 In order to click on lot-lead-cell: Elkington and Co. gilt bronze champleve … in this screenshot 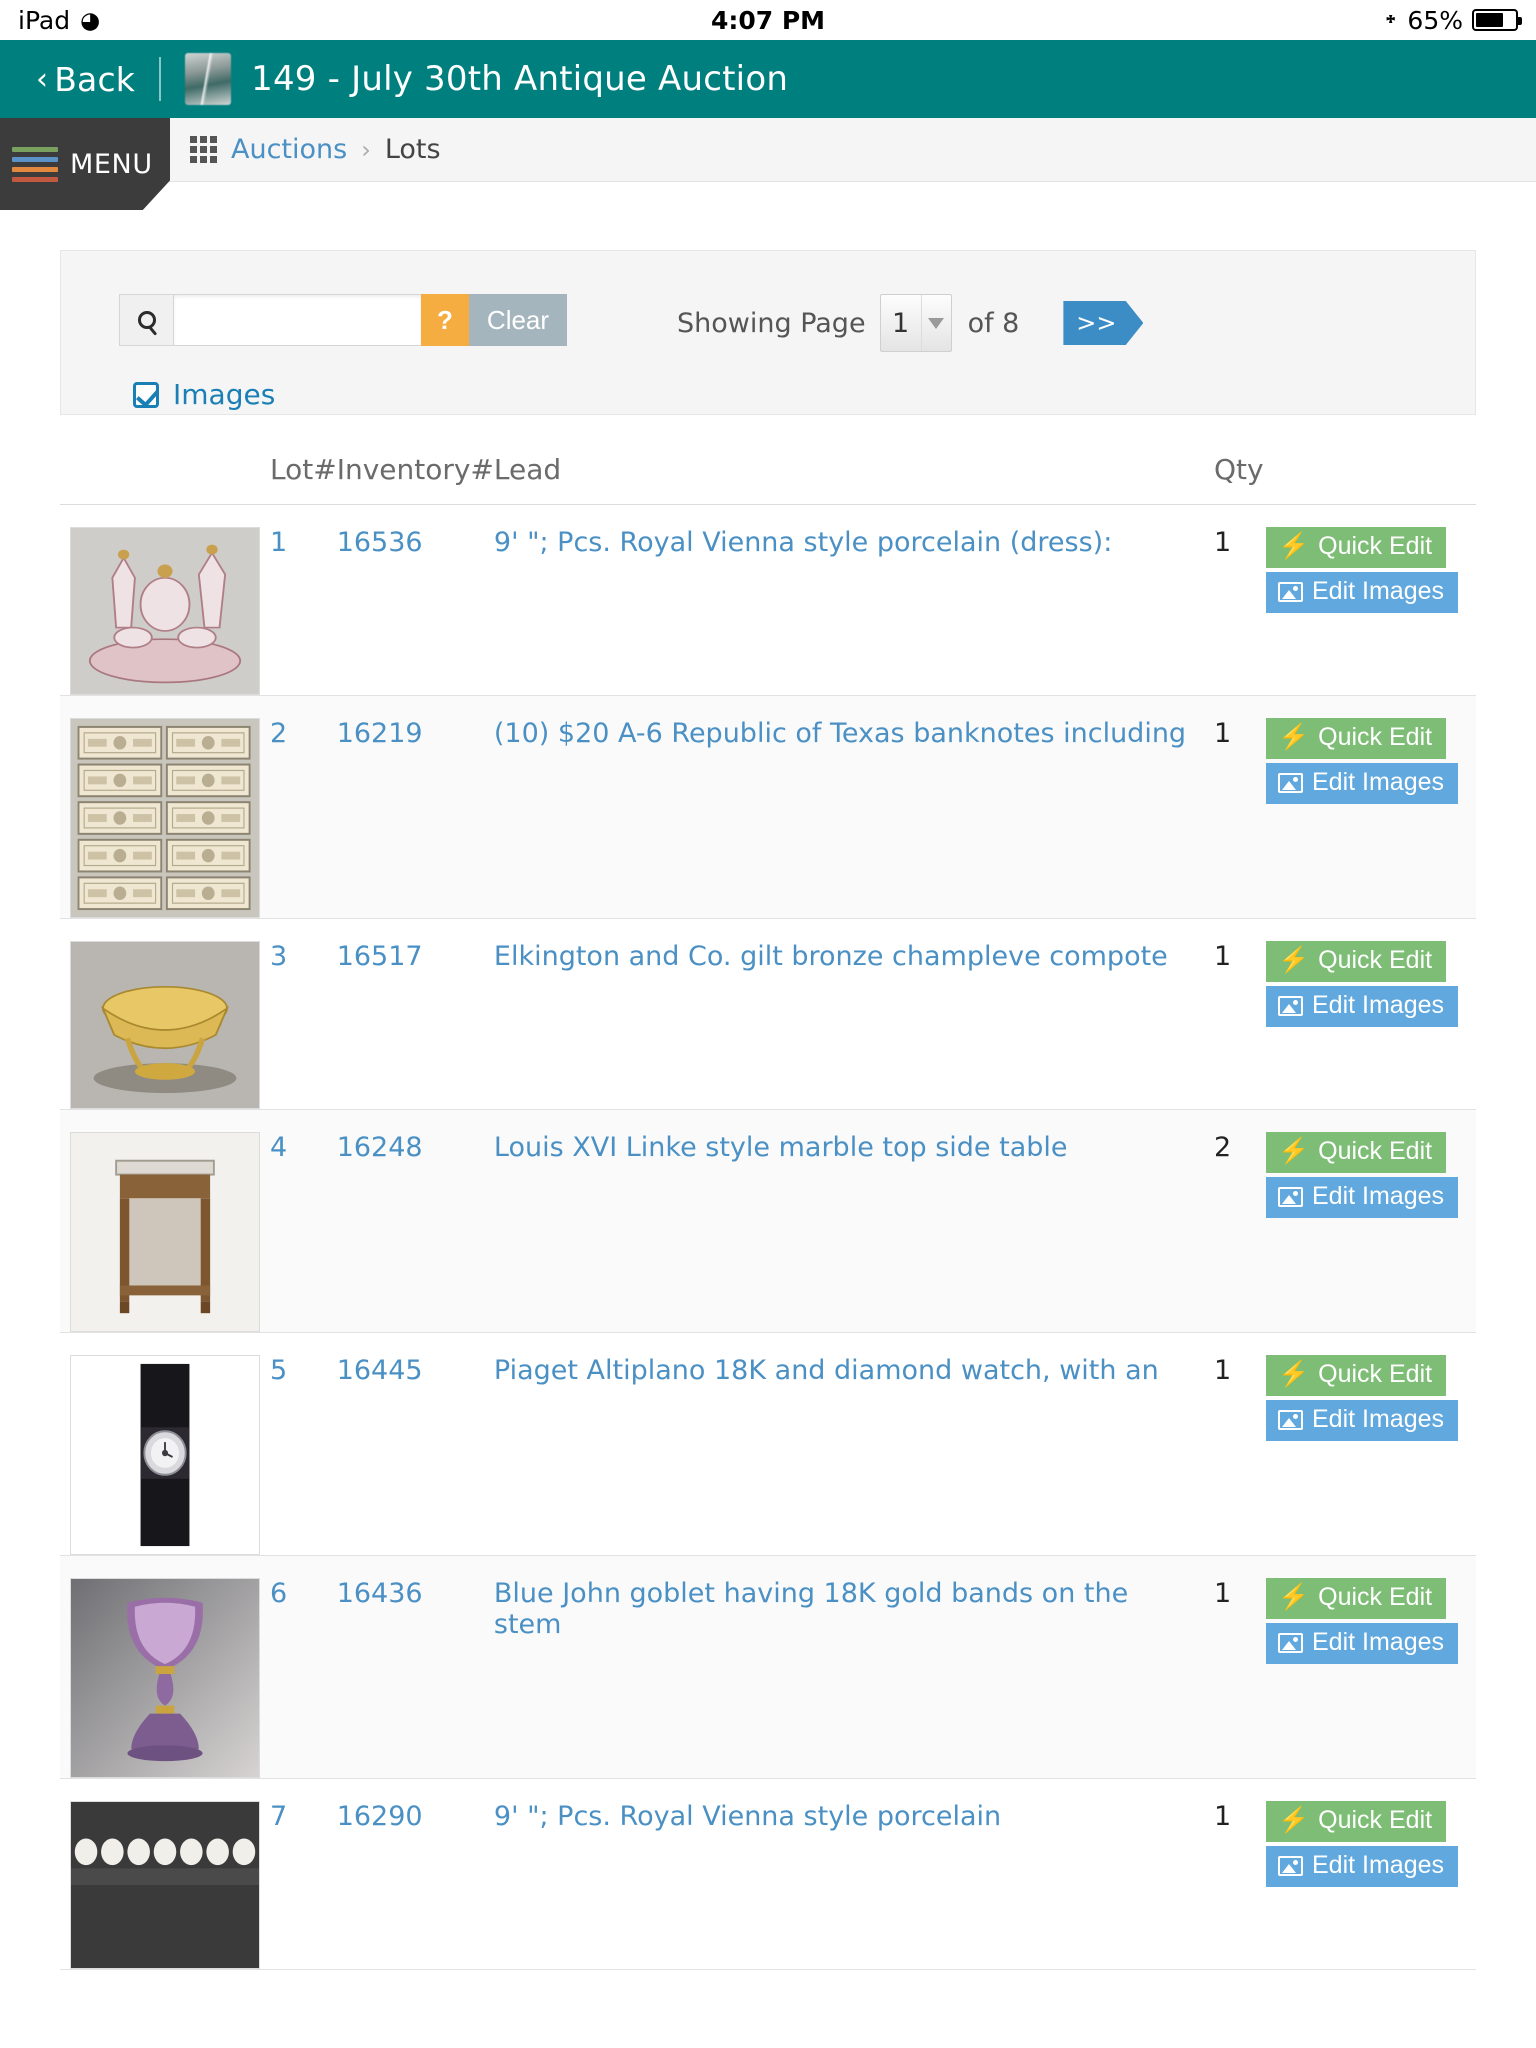, I will do `click(853, 1014)`.